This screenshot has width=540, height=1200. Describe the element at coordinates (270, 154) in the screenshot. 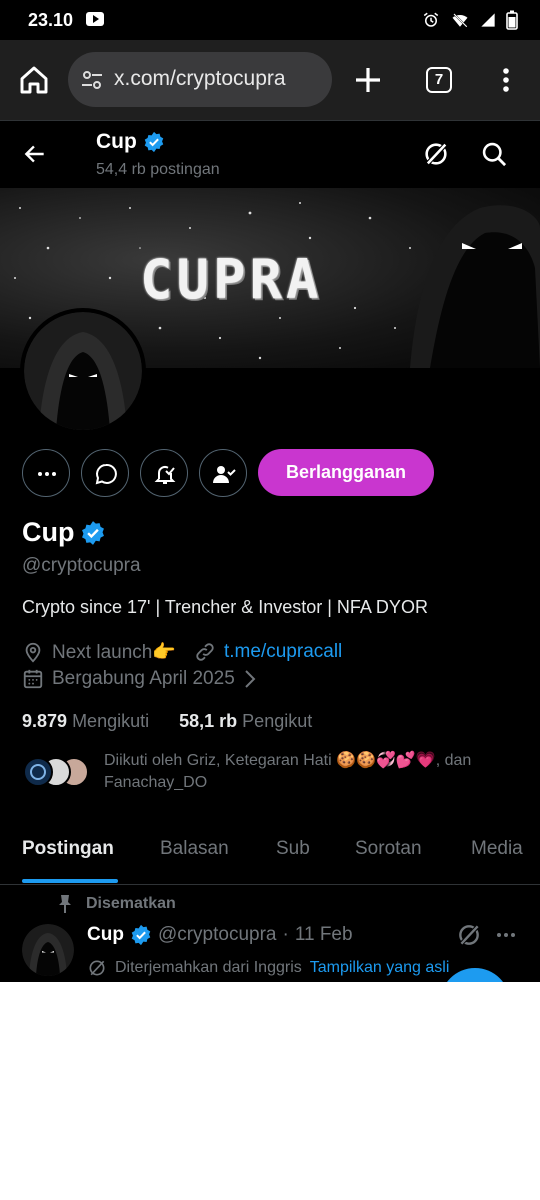

I see `profile-header-bar: Cup 54,4 rb postingan` at that location.